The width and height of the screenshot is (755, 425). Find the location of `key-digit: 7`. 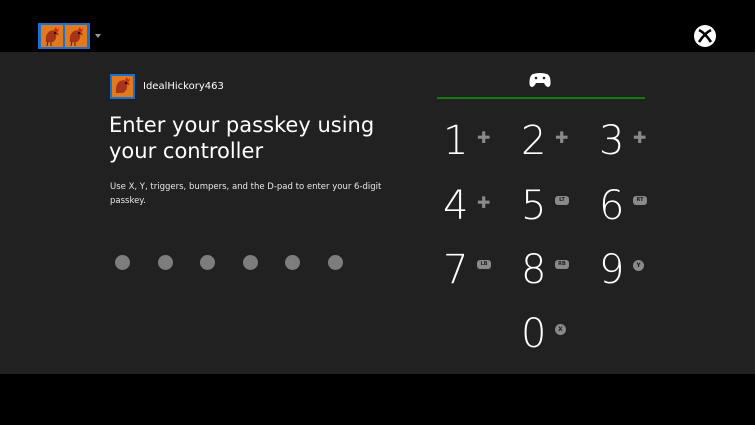

key-digit: 7 is located at coordinates (456, 270).